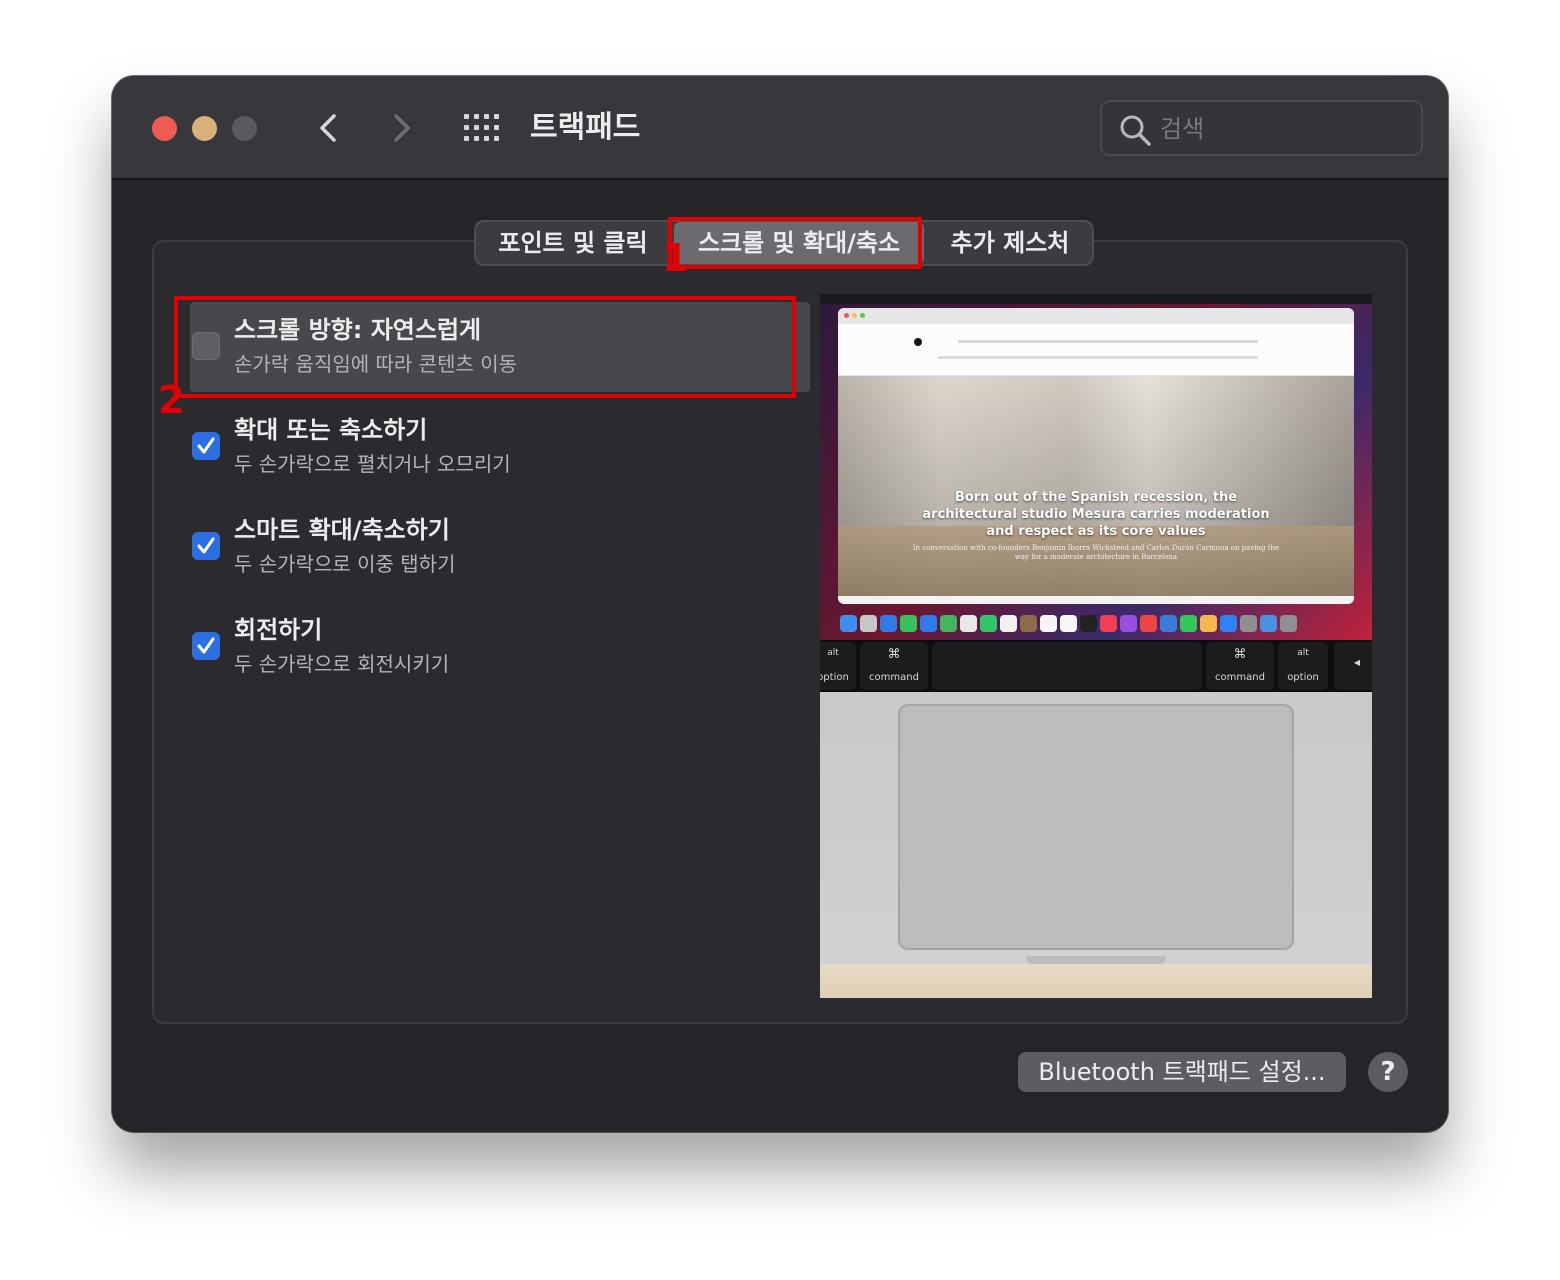  Describe the element at coordinates (780, 128) in the screenshot. I see `title-bar: 트랙패드` at that location.